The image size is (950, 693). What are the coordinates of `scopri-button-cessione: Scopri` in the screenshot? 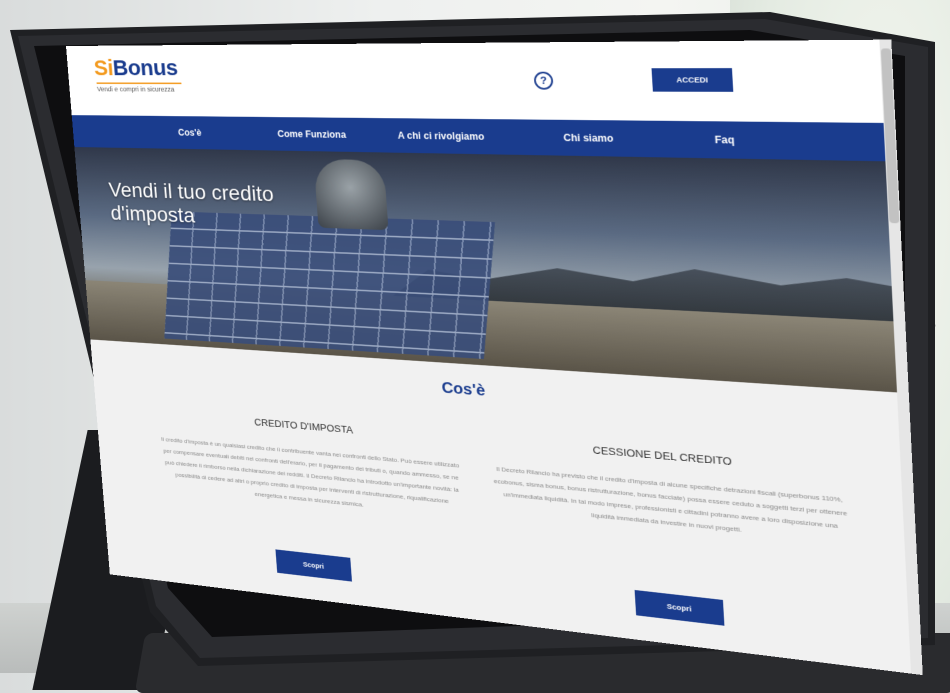 It's located at (679, 607).